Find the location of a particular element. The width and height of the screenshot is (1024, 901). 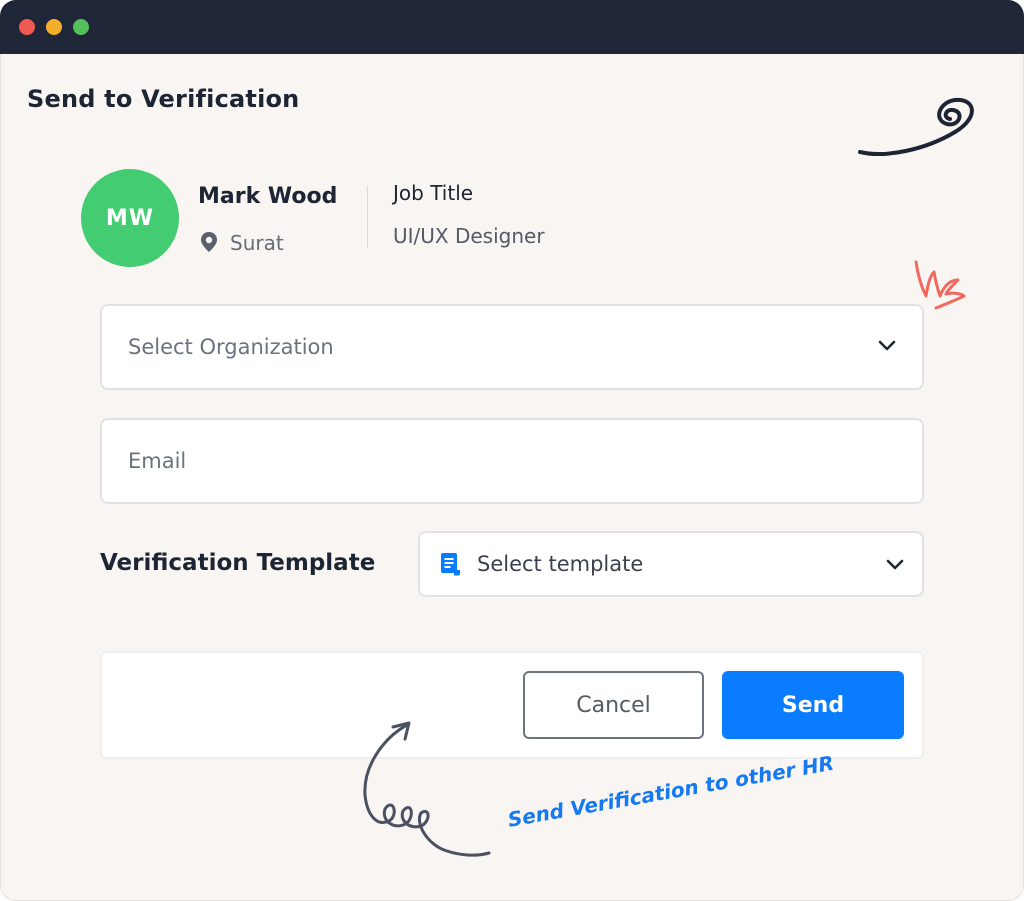

close-window-button is located at coordinates (27, 27).